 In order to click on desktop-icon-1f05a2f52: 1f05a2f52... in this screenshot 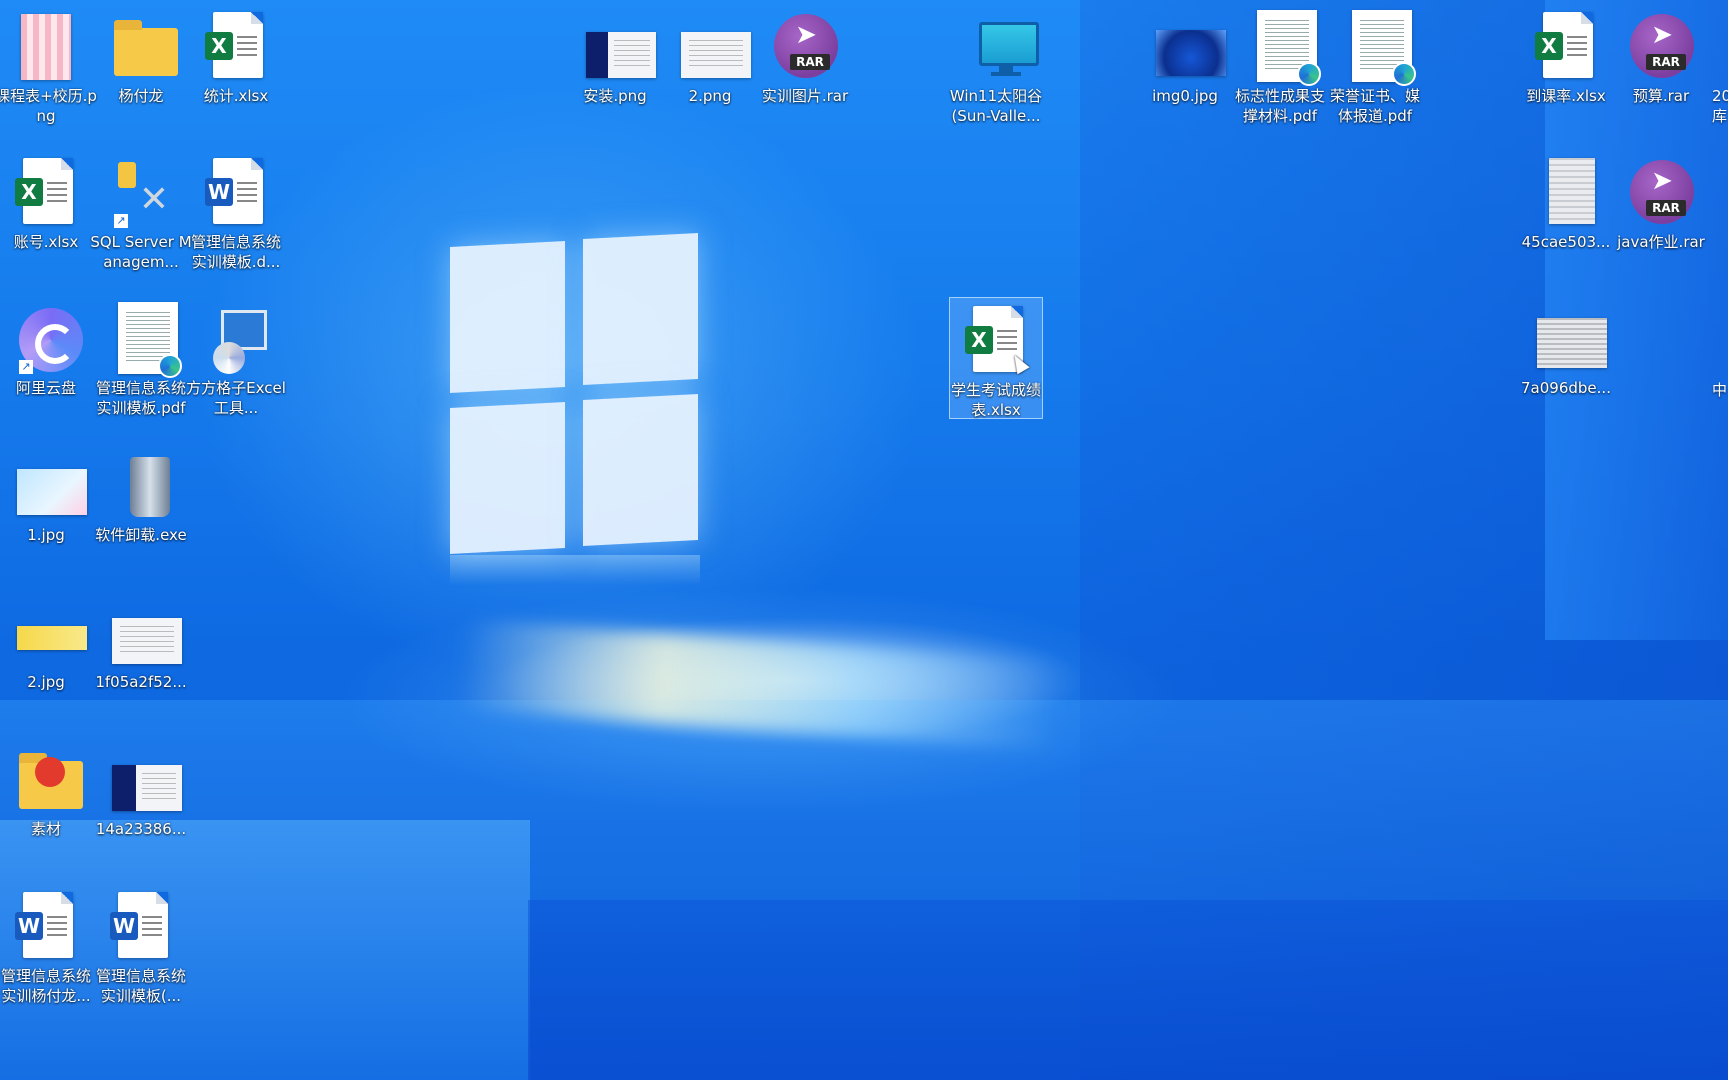, I will do `click(141, 654)`.